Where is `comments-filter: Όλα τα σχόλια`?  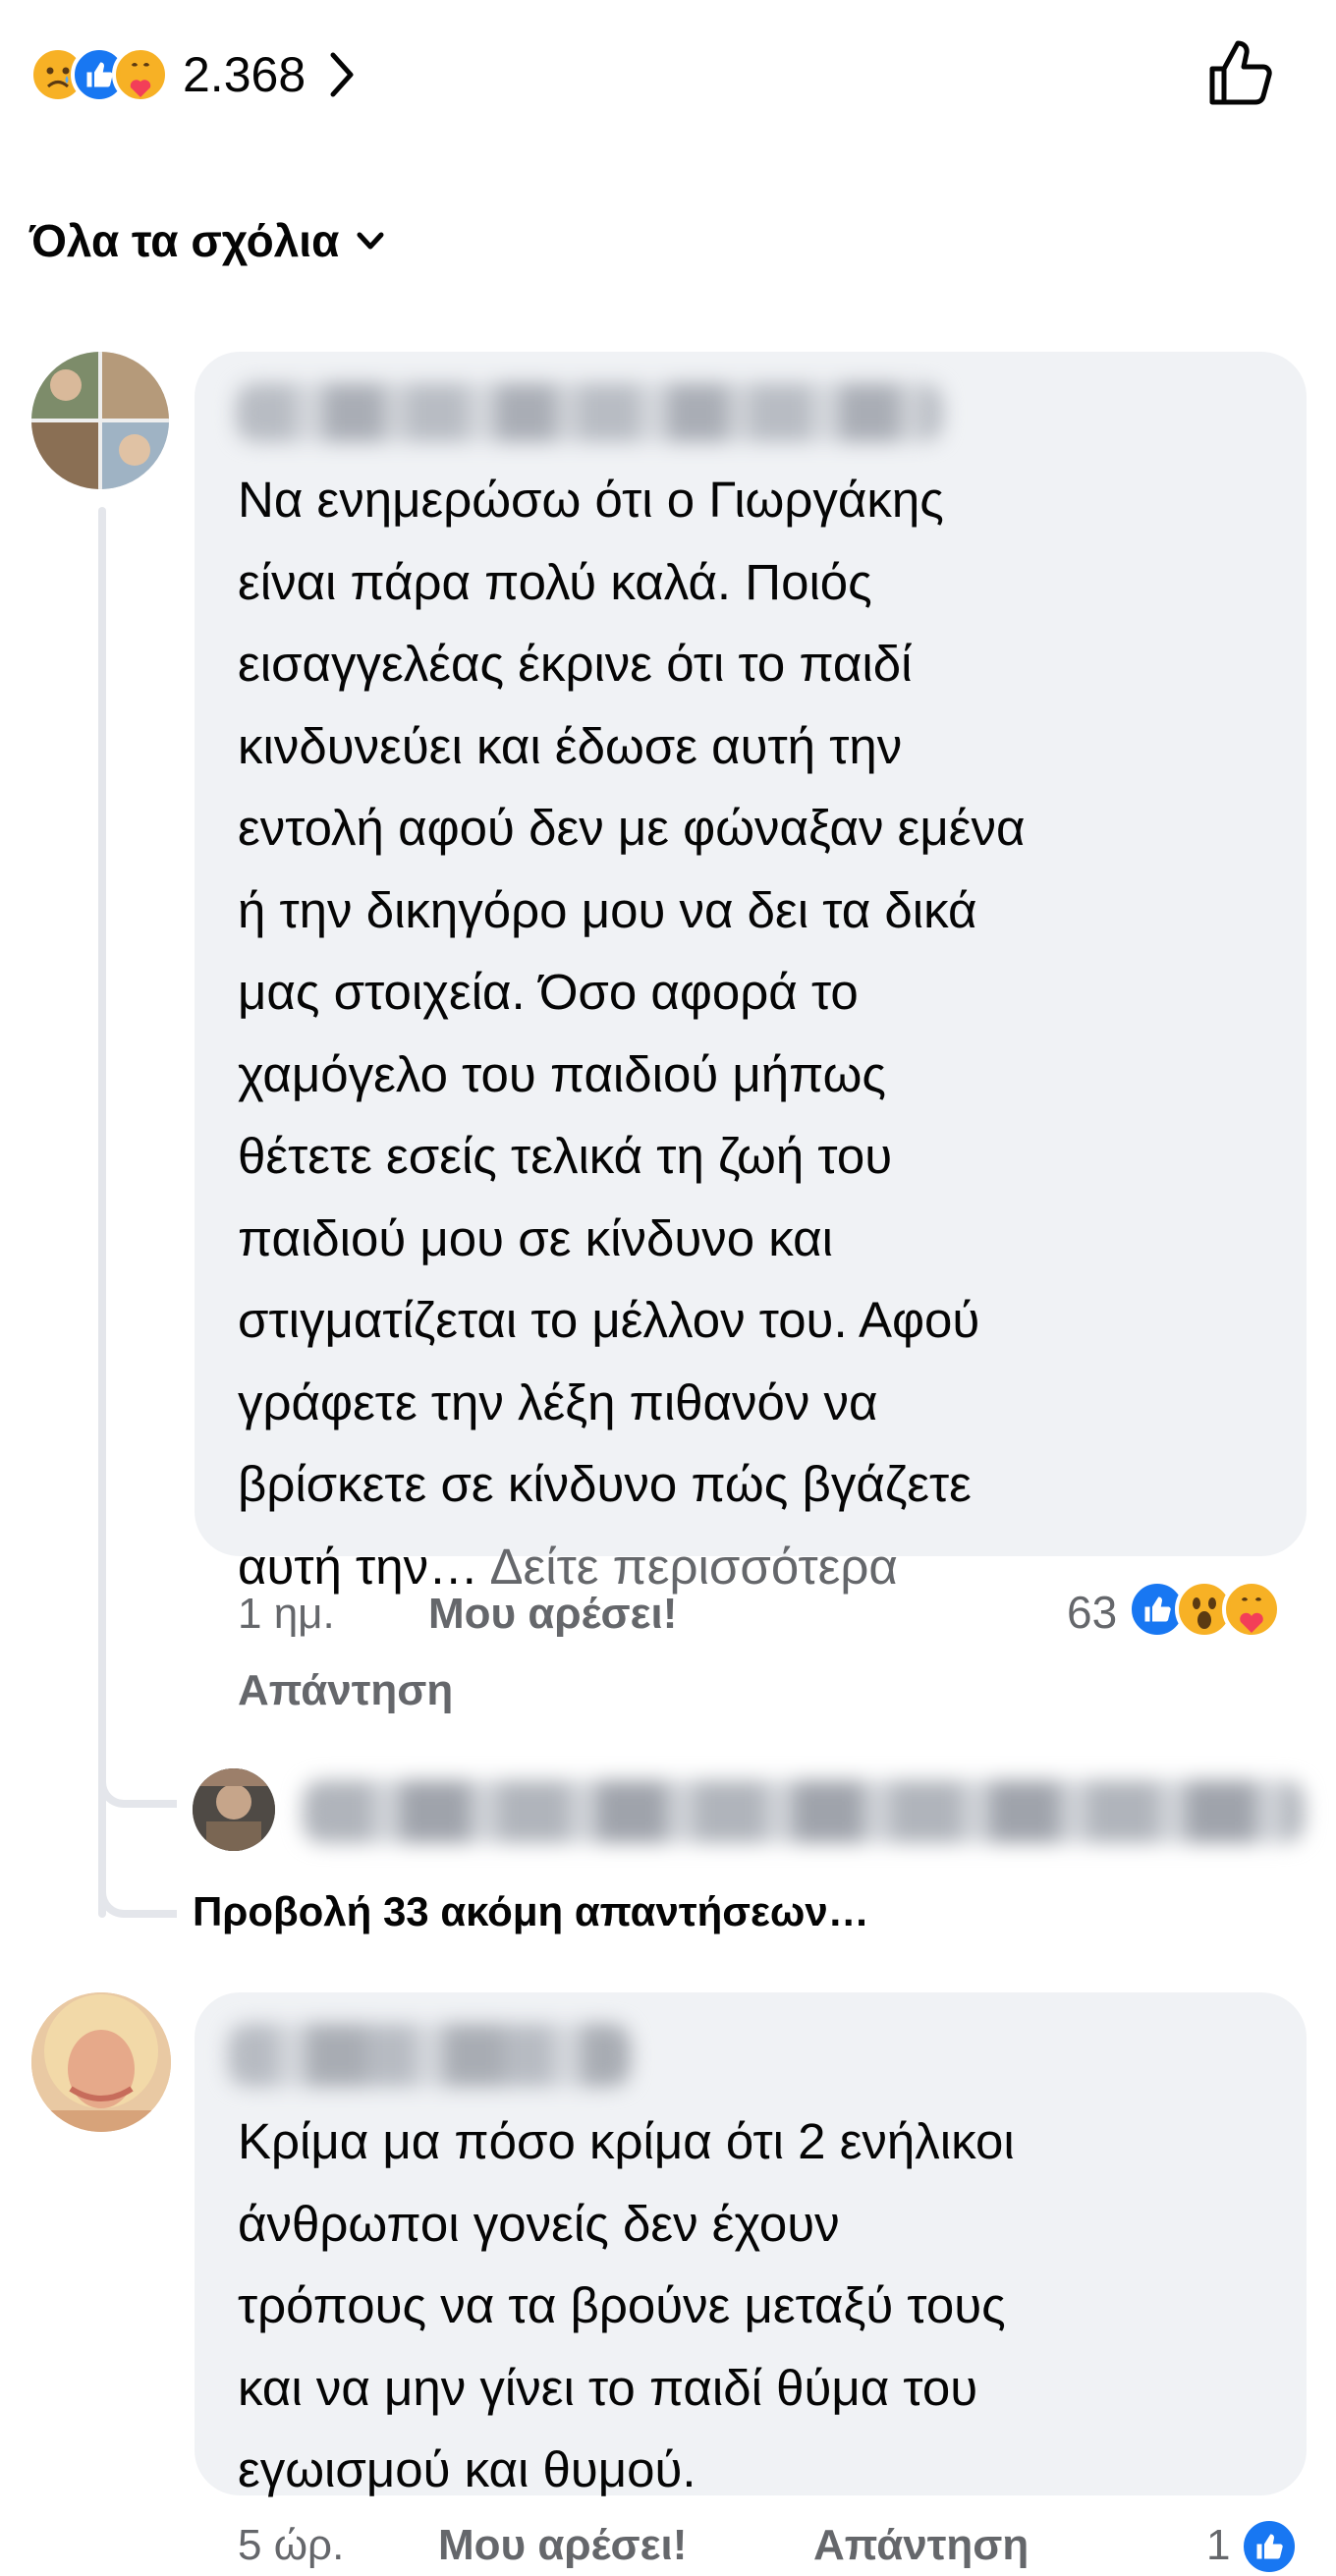 comments-filter: Όλα τα σχόλια is located at coordinates (208, 240).